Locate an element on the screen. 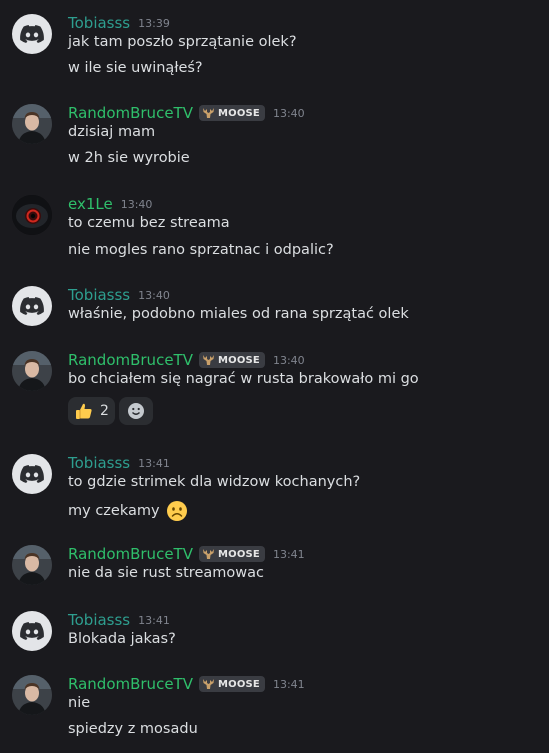  reactions-bar: 2 is located at coordinates (110, 411).